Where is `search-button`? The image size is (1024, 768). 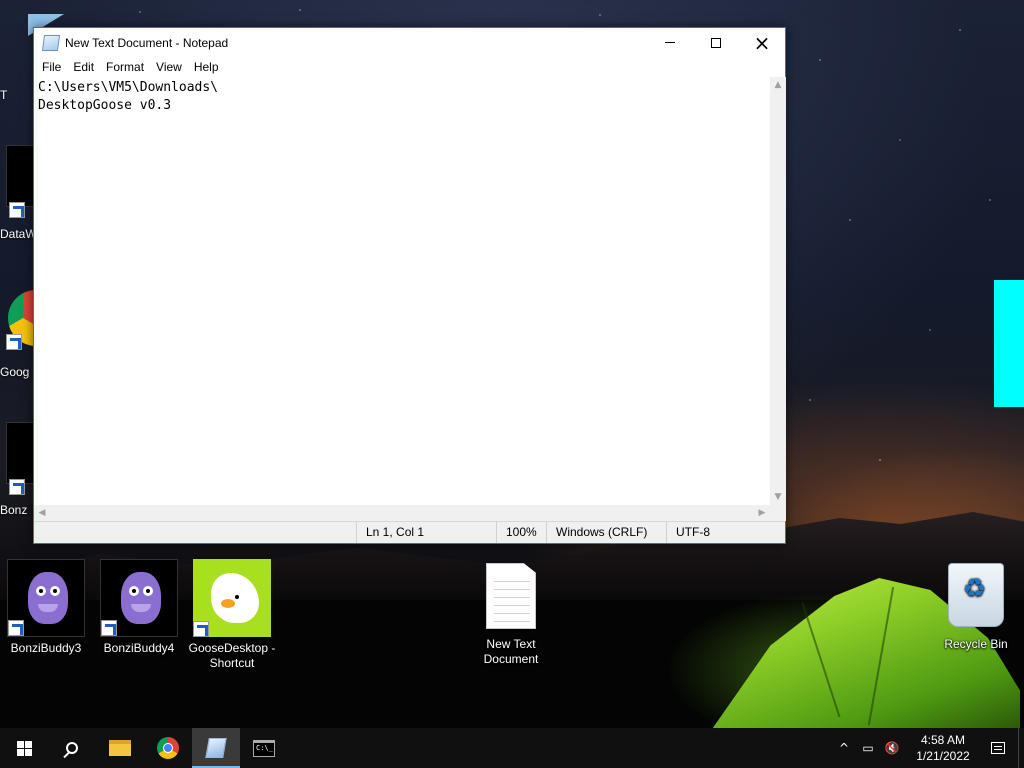 search-button is located at coordinates (72, 748).